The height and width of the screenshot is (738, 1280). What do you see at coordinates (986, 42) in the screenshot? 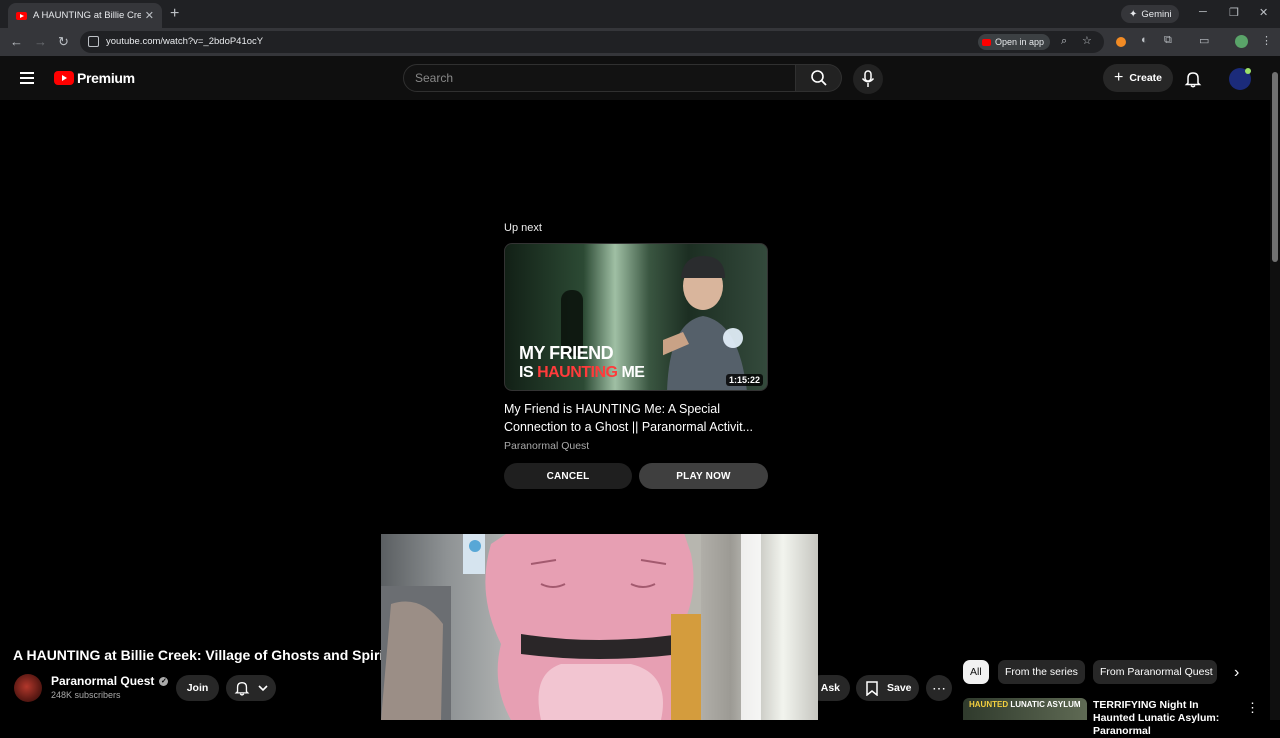
I see `youtube-app-icon` at bounding box center [986, 42].